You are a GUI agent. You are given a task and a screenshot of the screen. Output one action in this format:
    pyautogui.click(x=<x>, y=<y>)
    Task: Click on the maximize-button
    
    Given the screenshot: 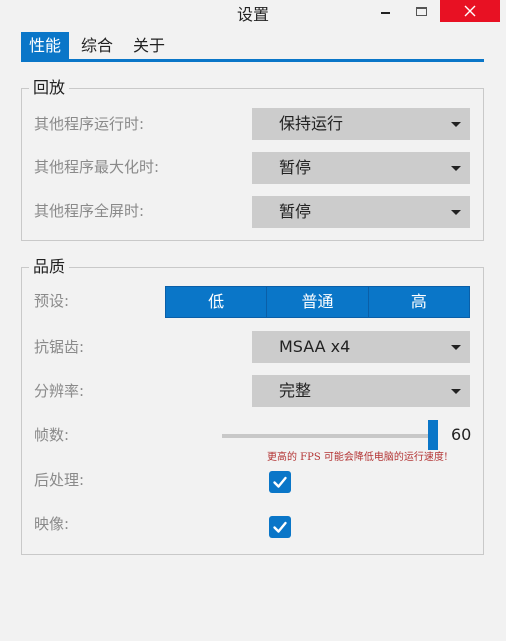 What is the action you would take?
    pyautogui.click(x=421, y=11)
    